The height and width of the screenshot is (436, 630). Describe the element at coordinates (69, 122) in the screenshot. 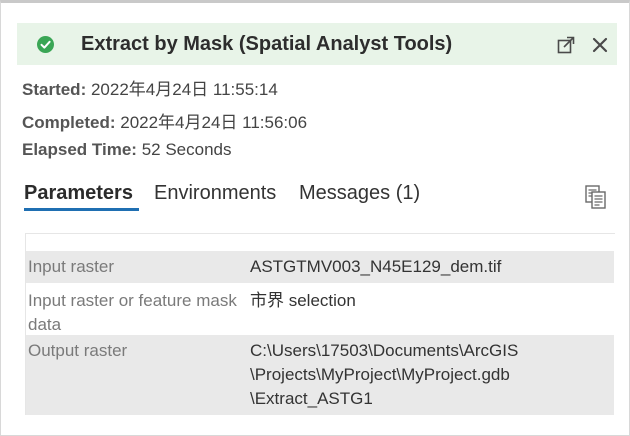

I see `completed-label: Completed:` at that location.